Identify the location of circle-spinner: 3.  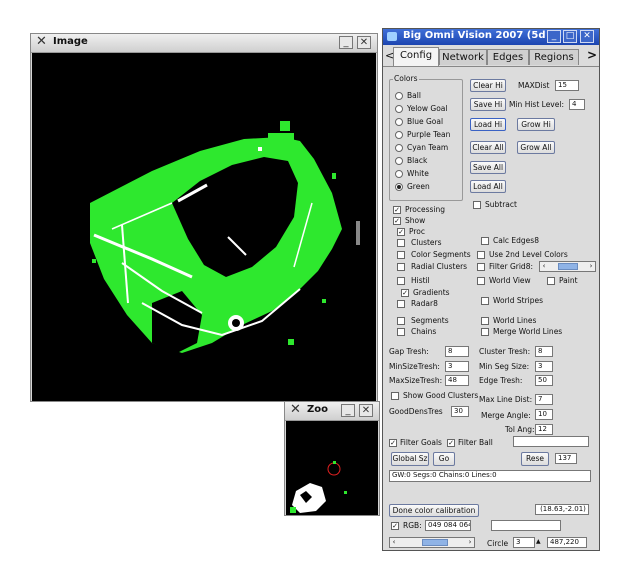
(524, 542).